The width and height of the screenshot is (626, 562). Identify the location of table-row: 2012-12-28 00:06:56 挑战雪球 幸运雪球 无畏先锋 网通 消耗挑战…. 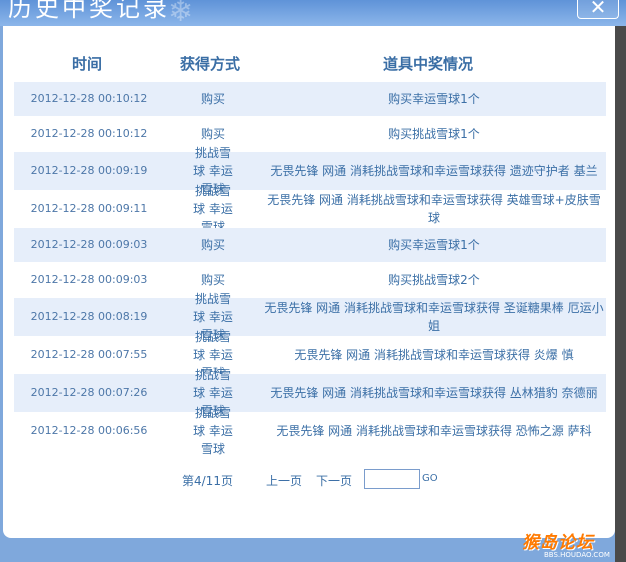
(310, 431).